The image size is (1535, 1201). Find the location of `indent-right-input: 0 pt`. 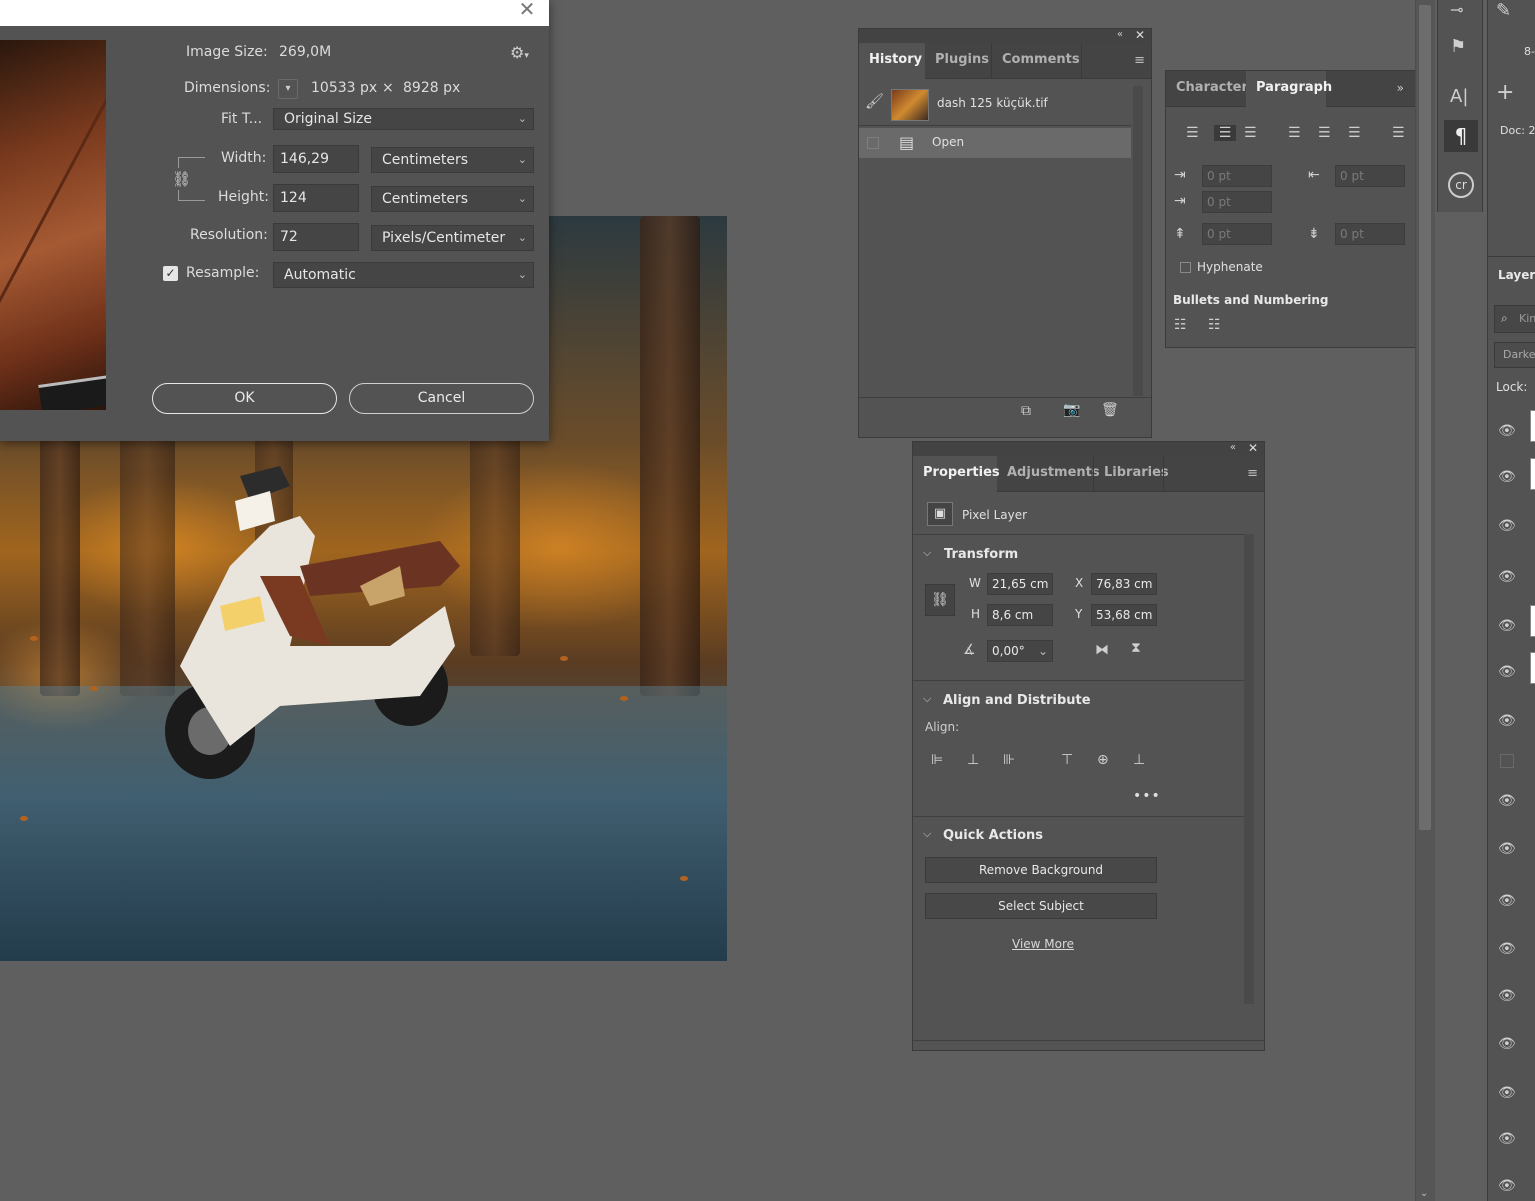

indent-right-input: 0 pt is located at coordinates (1370, 176).